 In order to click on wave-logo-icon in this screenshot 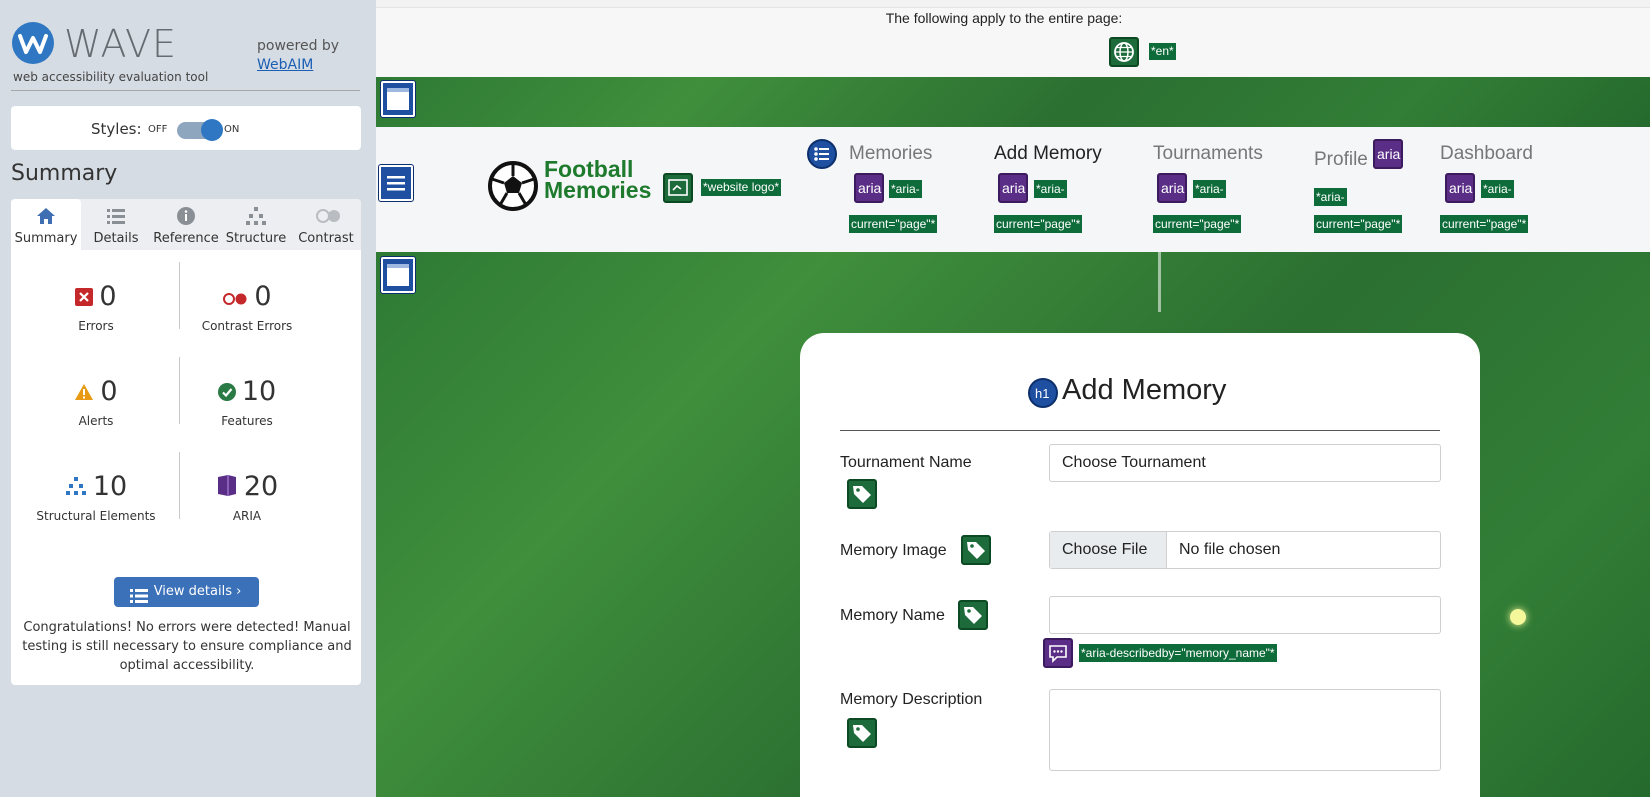, I will do `click(33, 43)`.